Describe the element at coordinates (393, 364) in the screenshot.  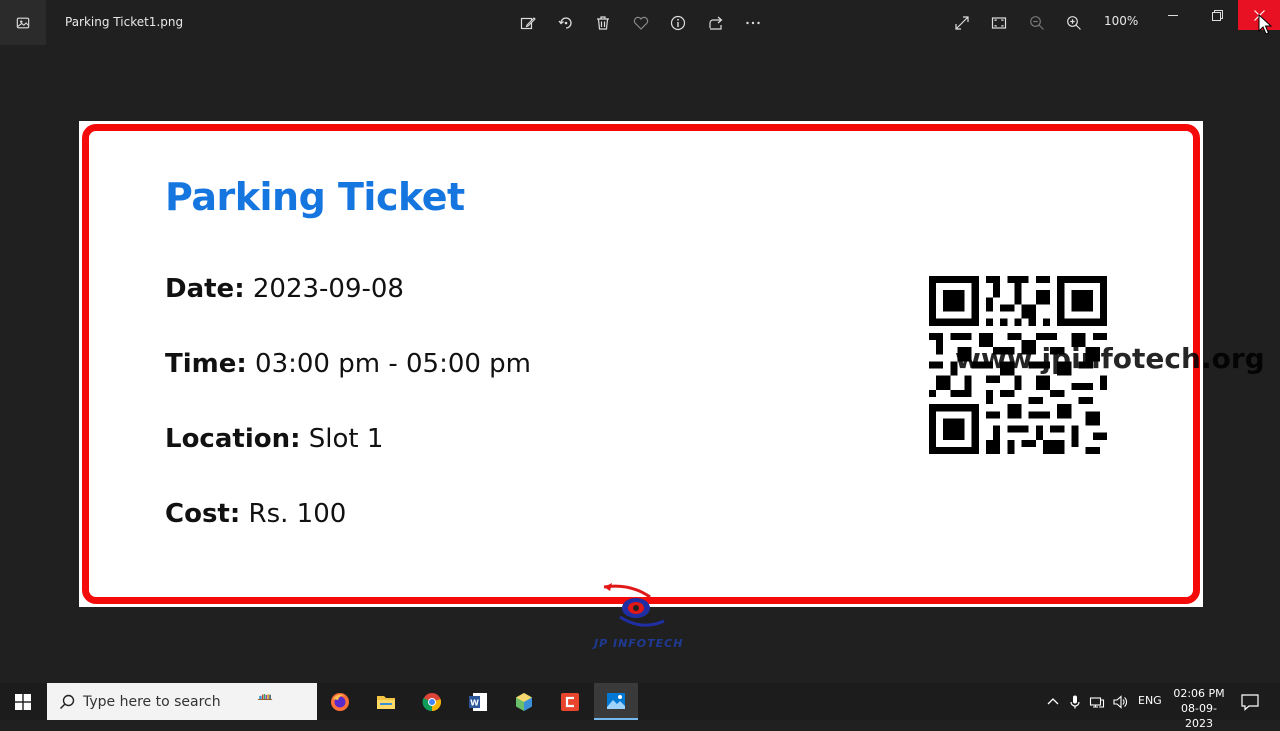
I see `time-value: 03:00 pm - 05:00 pm` at that location.